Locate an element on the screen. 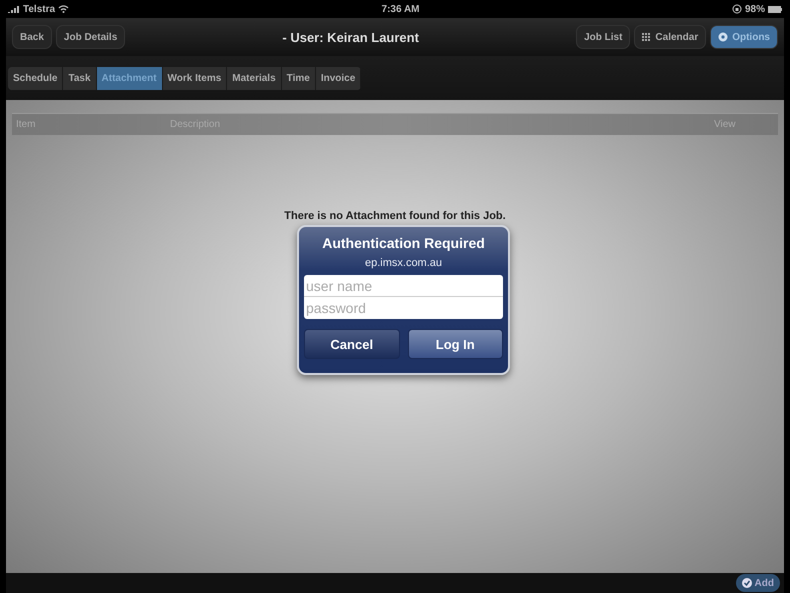 Image resolution: width=790 pixels, height=593 pixels. add-button: Add is located at coordinates (758, 583).